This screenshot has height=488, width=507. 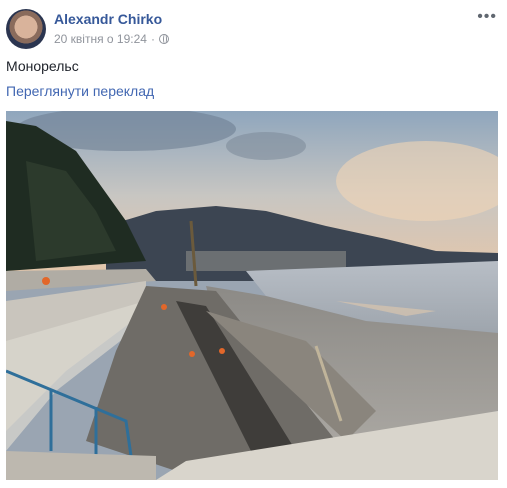 I want to click on post-meta: 20 квітня о 19:24 ·, so click(x=111, y=39).